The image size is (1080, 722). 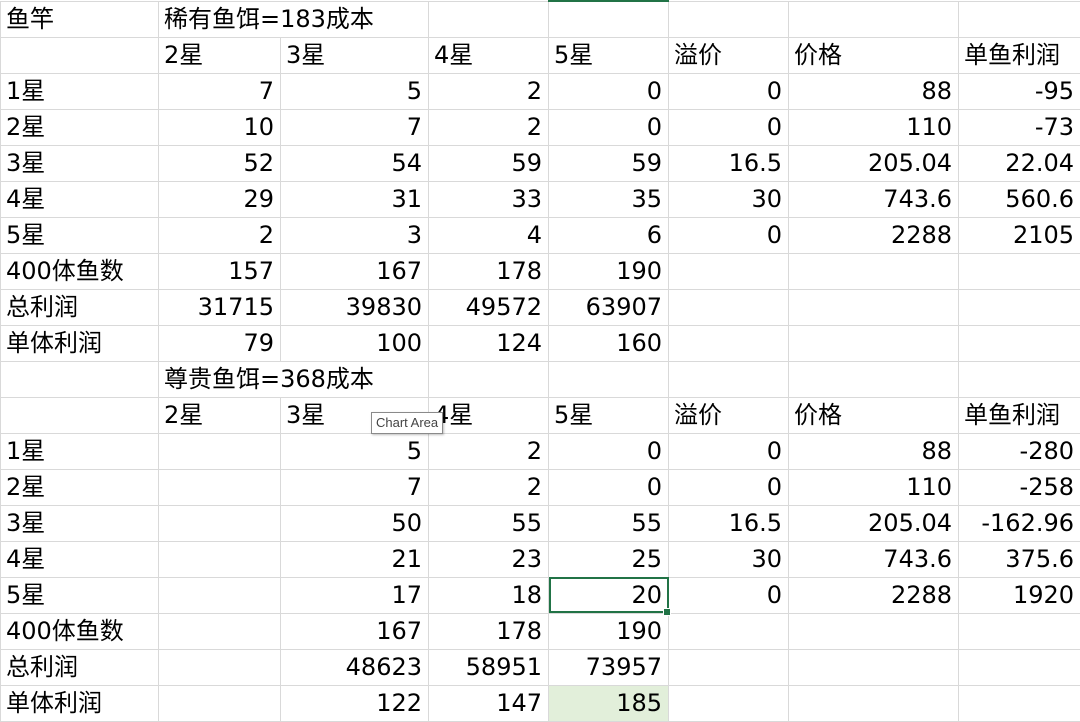 I want to click on column-header-cell: 2星, so click(x=220, y=415).